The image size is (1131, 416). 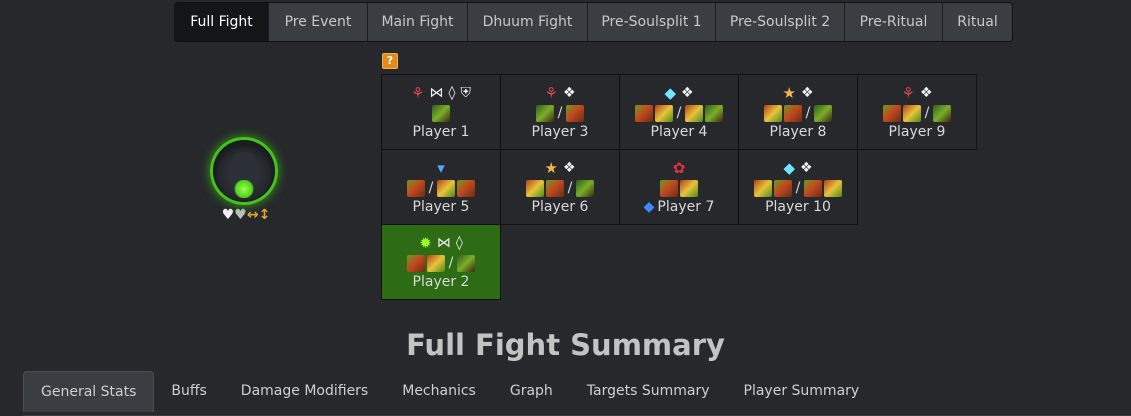 I want to click on player-name: Player 9, so click(x=917, y=132).